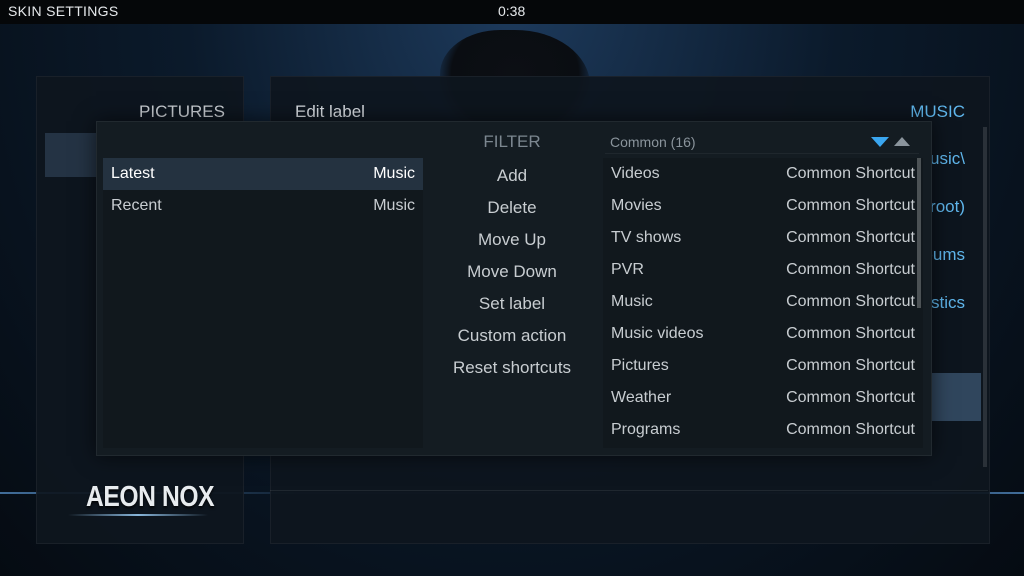 The width and height of the screenshot is (1024, 576). Describe the element at coordinates (627, 269) in the screenshot. I see `available-name: PVR` at that location.